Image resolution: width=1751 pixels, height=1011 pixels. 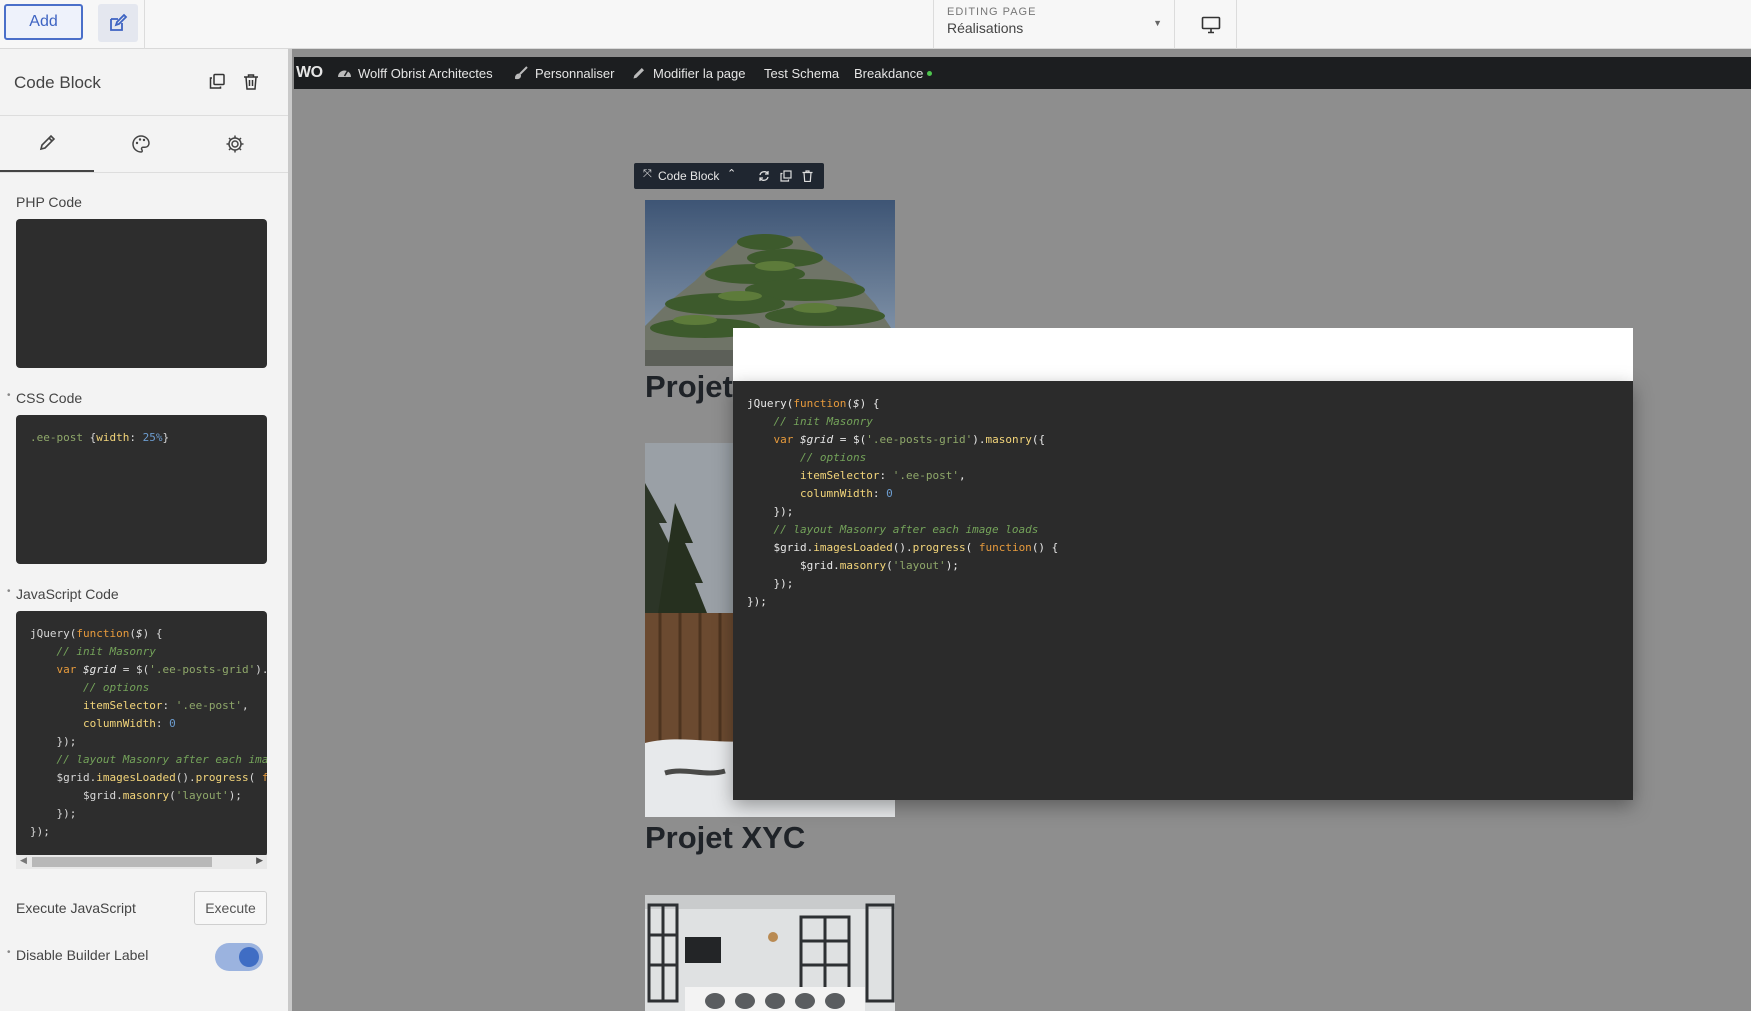 What do you see at coordinates (856, 403) in the screenshot?
I see `code-token: $` at bounding box center [856, 403].